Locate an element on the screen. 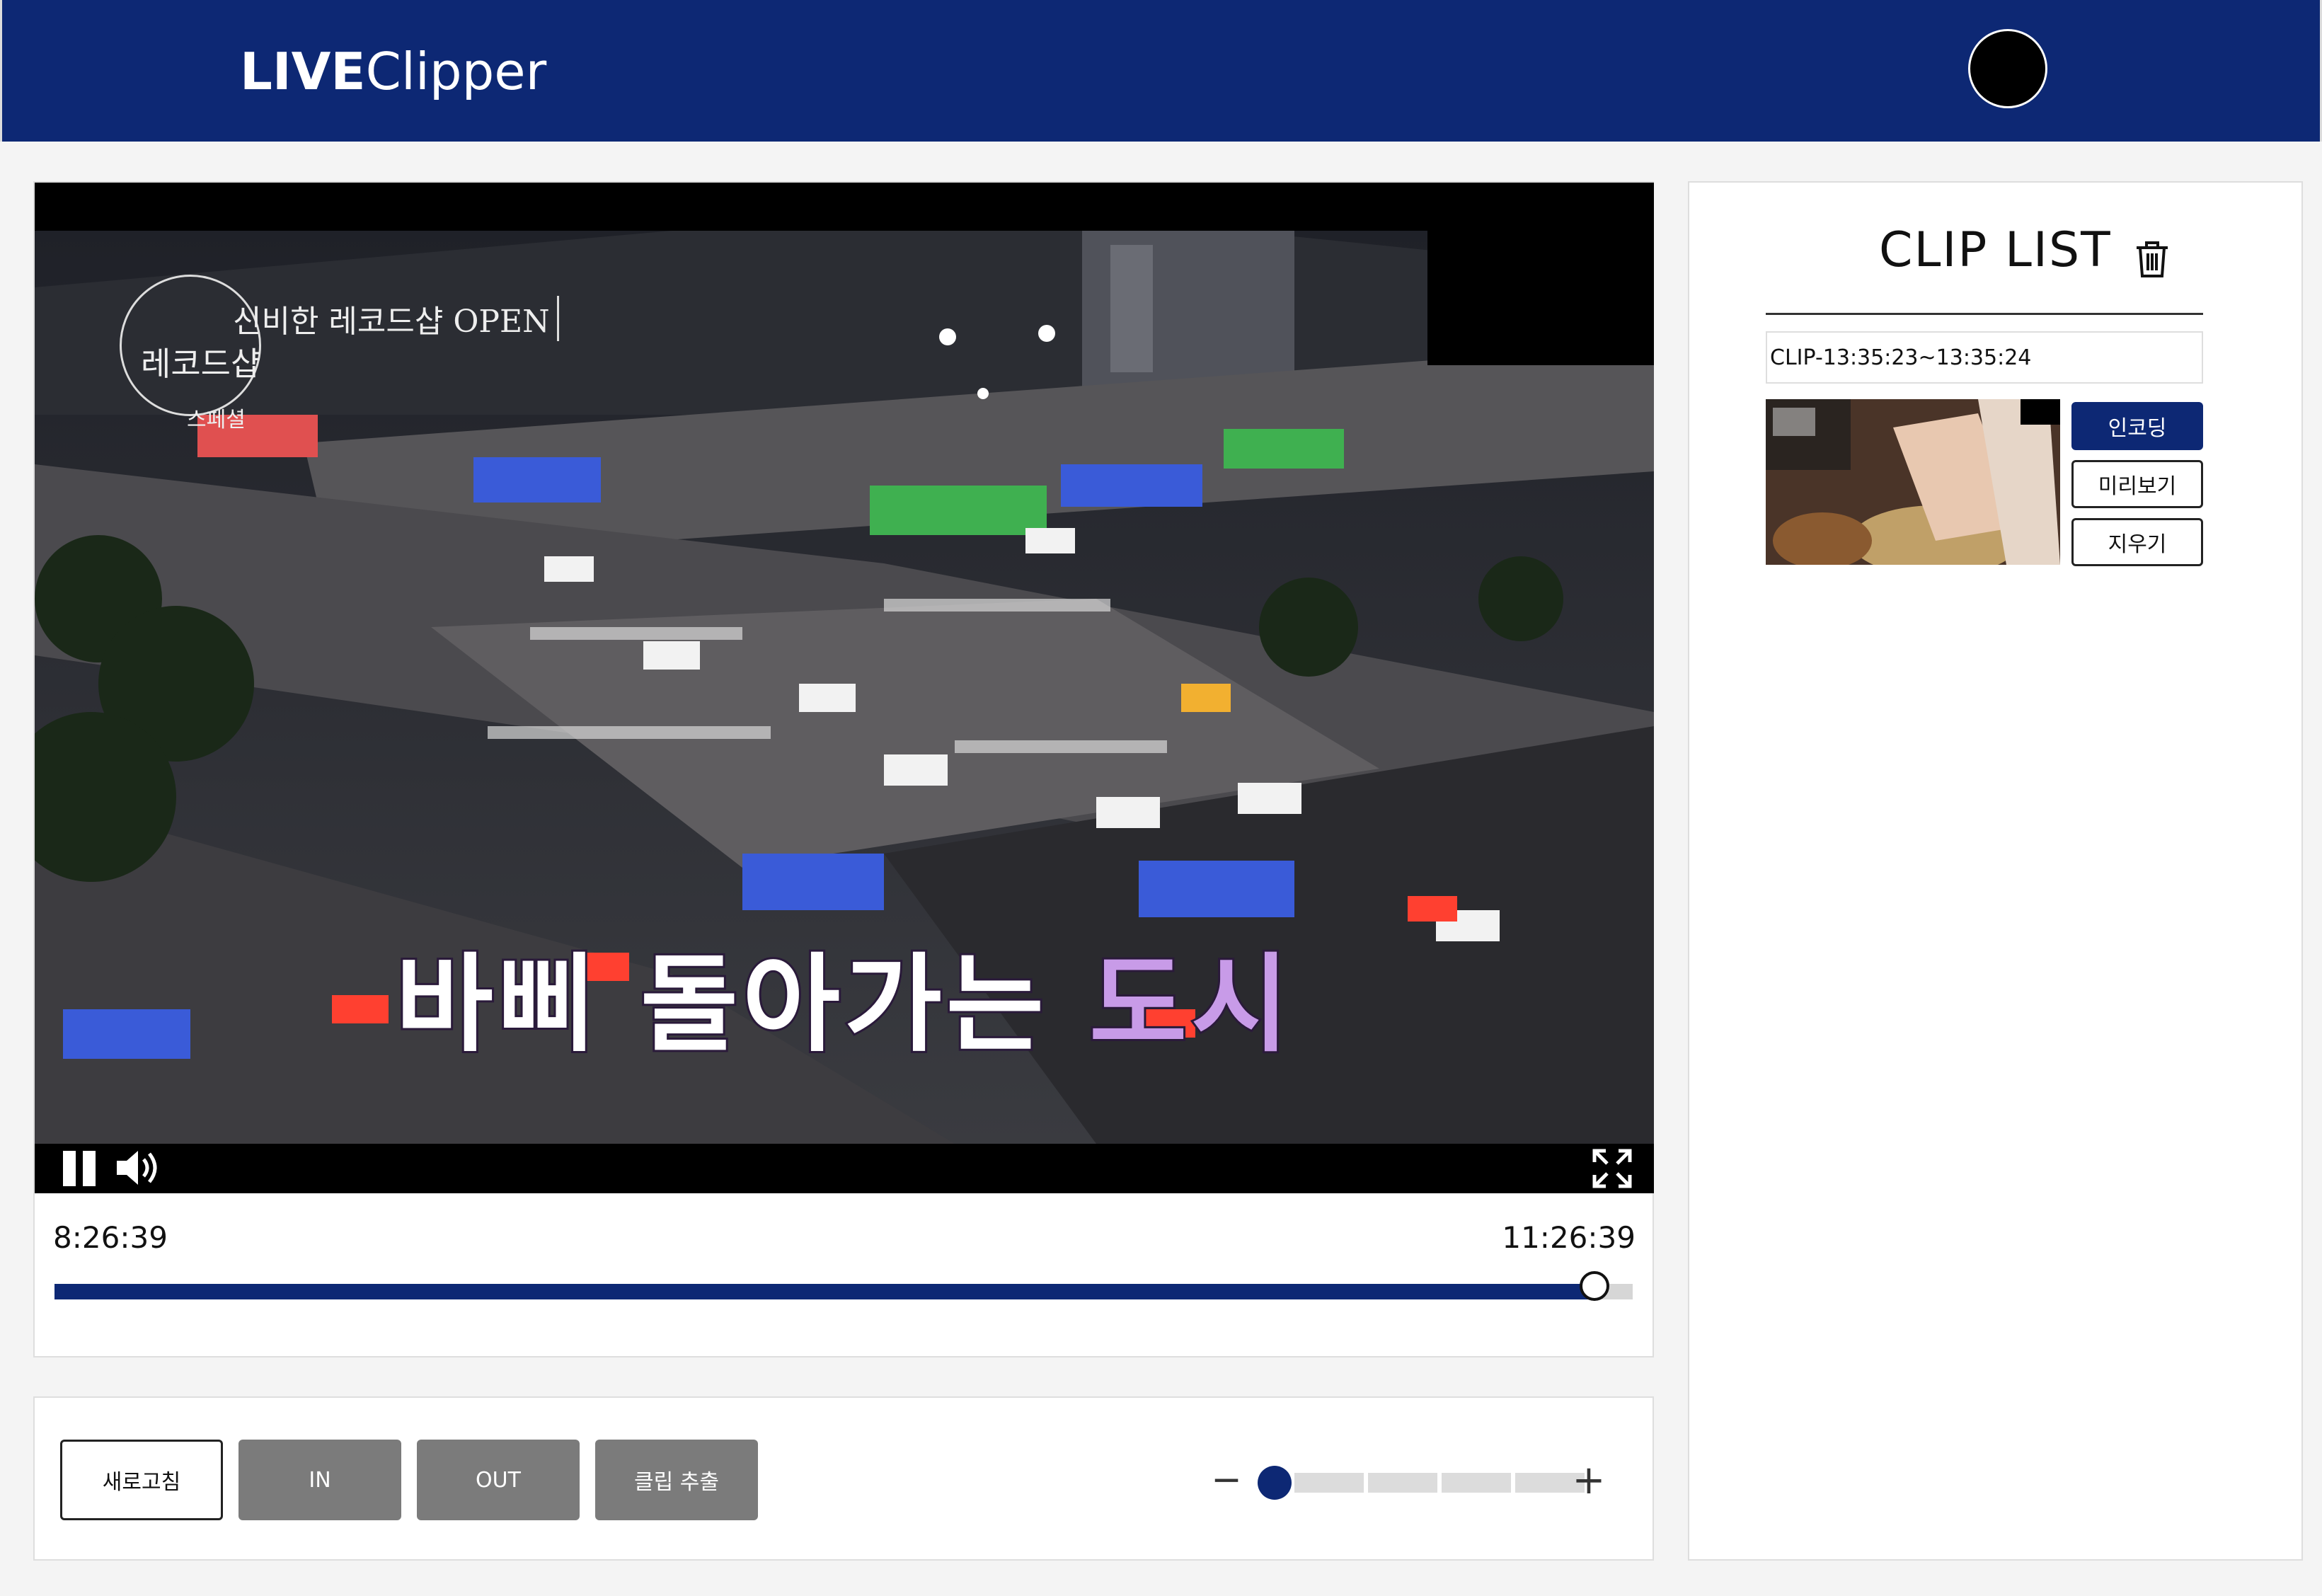 The width and height of the screenshot is (2322, 1596). zoom-in-button: + is located at coordinates (1589, 1480).